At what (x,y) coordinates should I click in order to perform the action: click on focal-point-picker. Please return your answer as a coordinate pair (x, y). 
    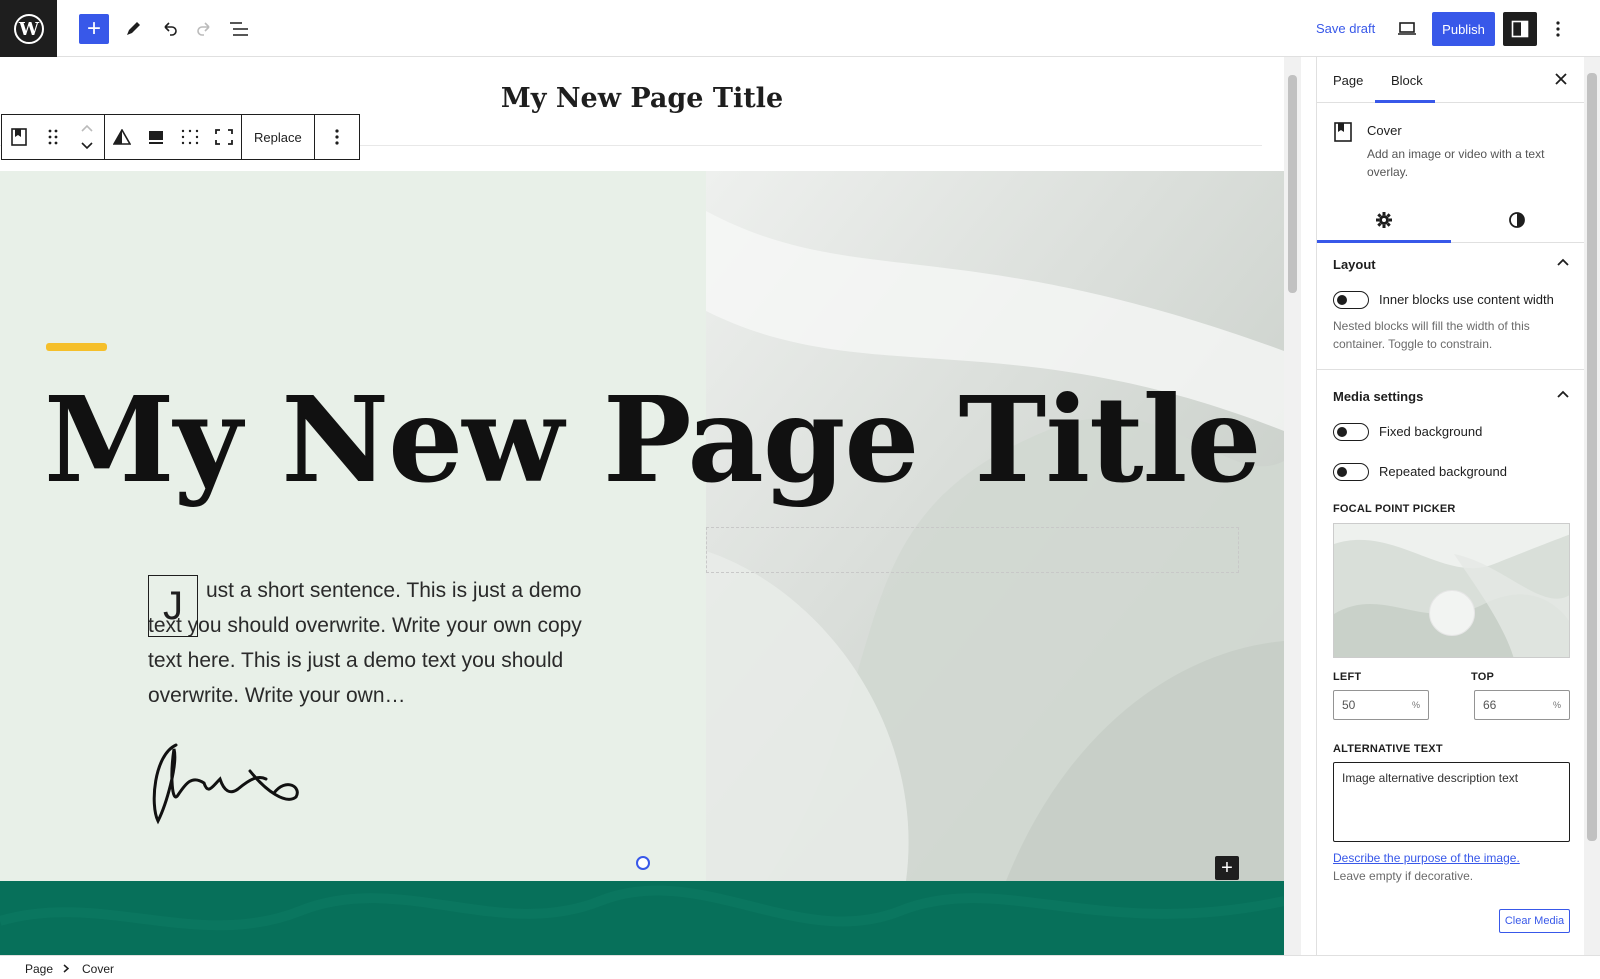
    Looking at the image, I should click on (1451, 590).